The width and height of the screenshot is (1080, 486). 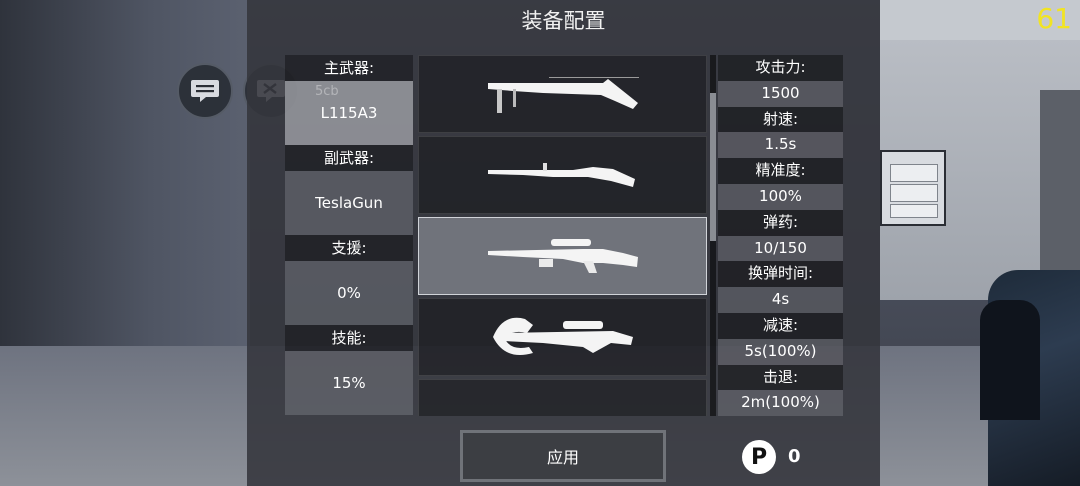 I want to click on stat-value-knockback: 2m(100%), so click(x=780, y=403).